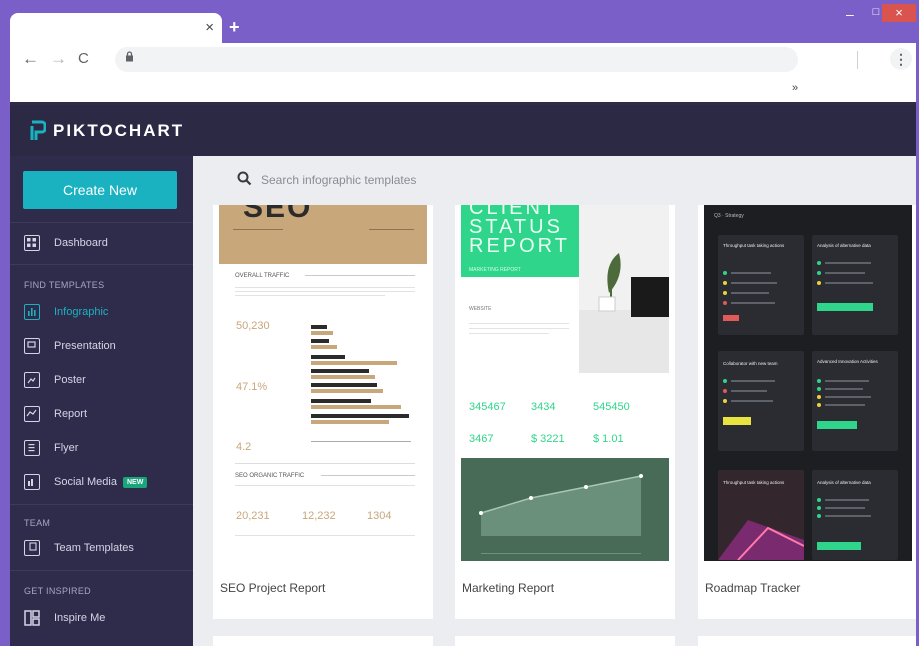  I want to click on thumbnail-section-label: OVERALL TRAFFIC, so click(262, 276).